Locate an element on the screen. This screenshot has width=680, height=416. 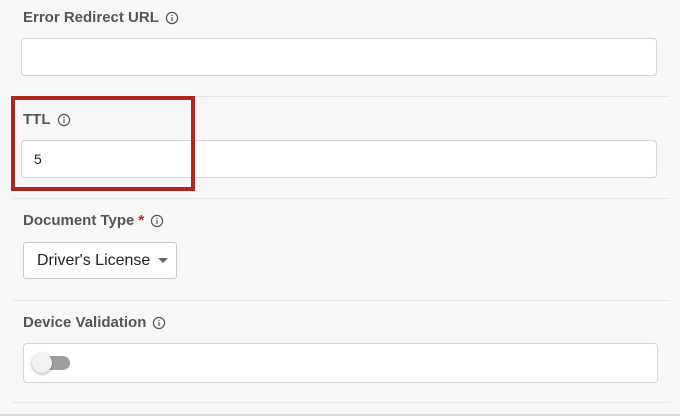
required-marker: * is located at coordinates (141, 220).